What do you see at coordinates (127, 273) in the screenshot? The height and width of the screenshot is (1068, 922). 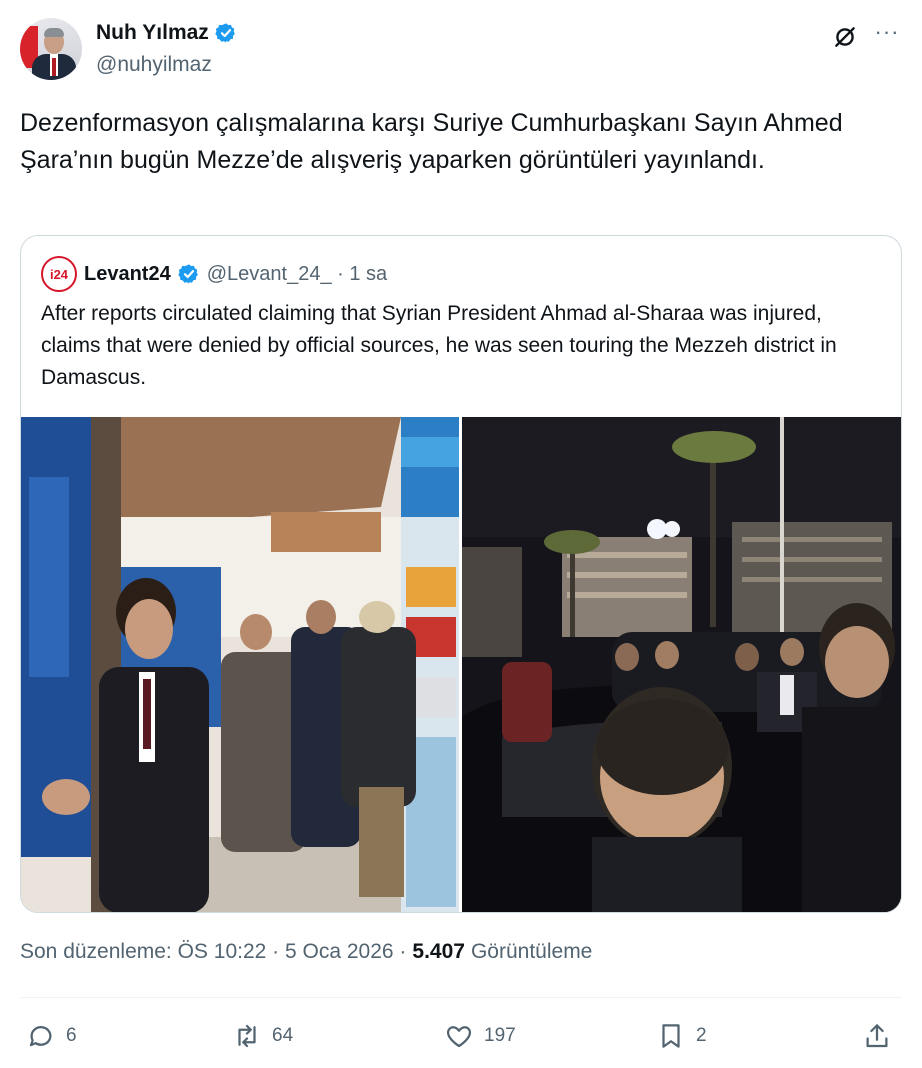 I see `quoted-author-name: Levant24` at bounding box center [127, 273].